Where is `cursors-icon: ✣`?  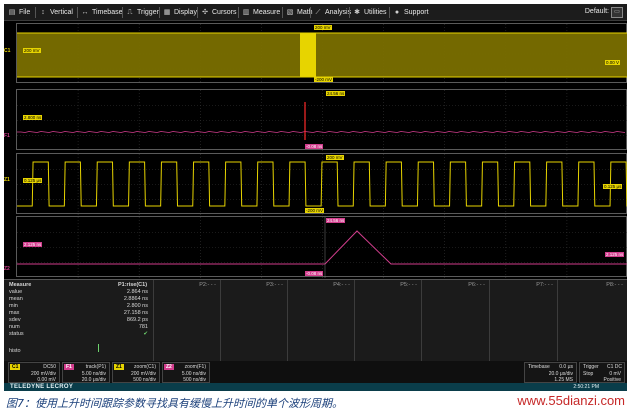
cursors-icon: ✣ is located at coordinates (205, 12).